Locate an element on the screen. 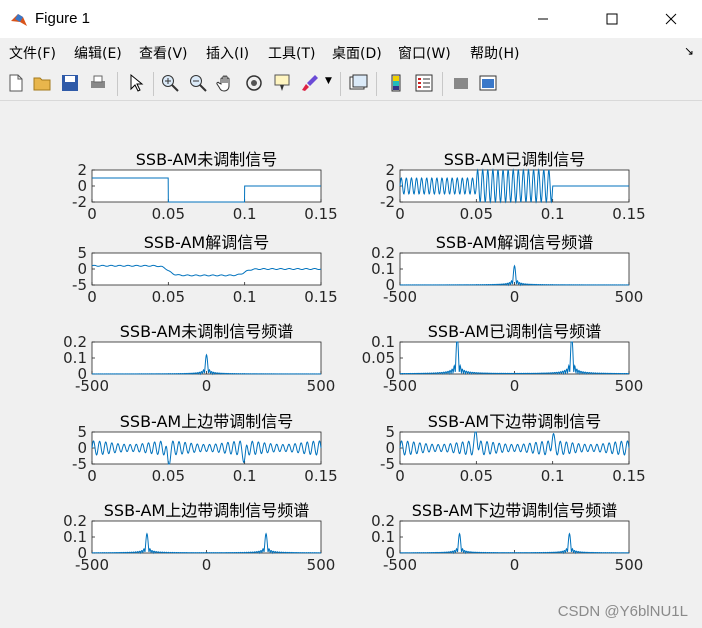 This screenshot has height=628, width=702. subplot-title: SSB-AM未调制信号频谱 is located at coordinates (206, 331).